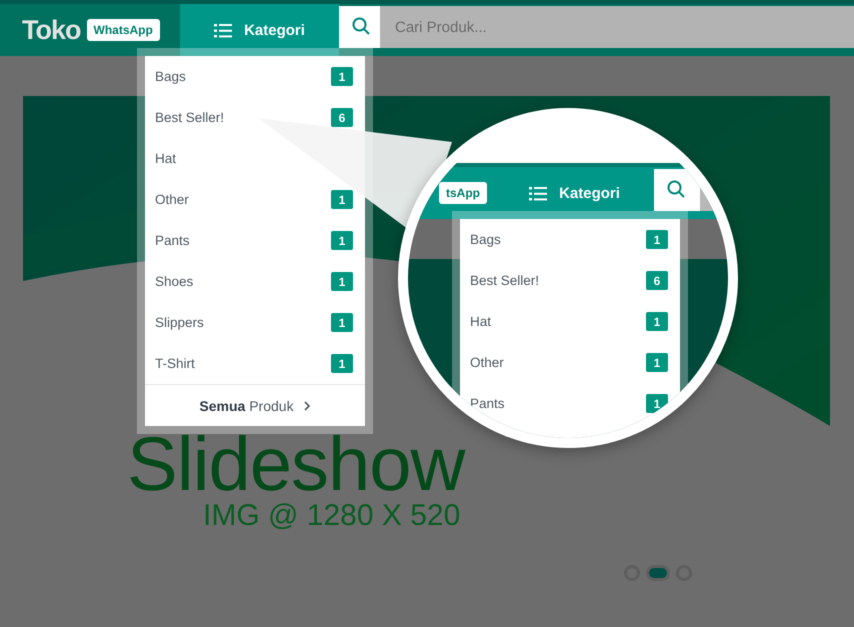  Describe the element at coordinates (331, 516) in the screenshot. I see `slide-subtitle: IMG @ 1280 X 520` at that location.